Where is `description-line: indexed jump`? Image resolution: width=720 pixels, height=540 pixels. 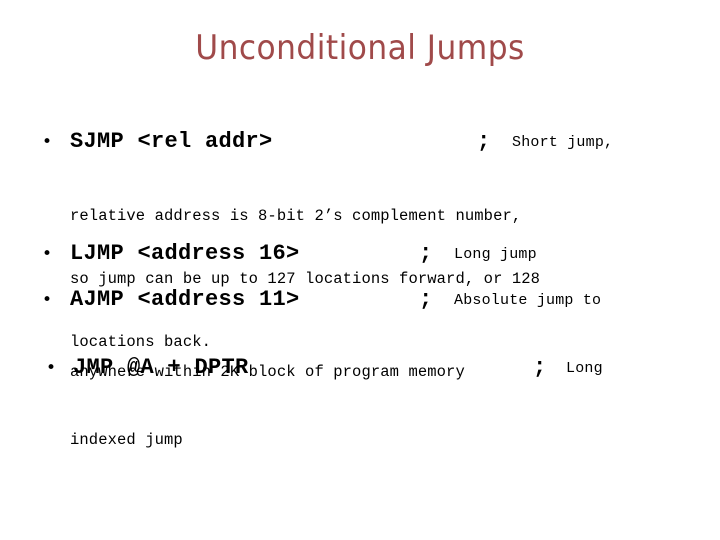
description-line: indexed jump is located at coordinates (126, 440).